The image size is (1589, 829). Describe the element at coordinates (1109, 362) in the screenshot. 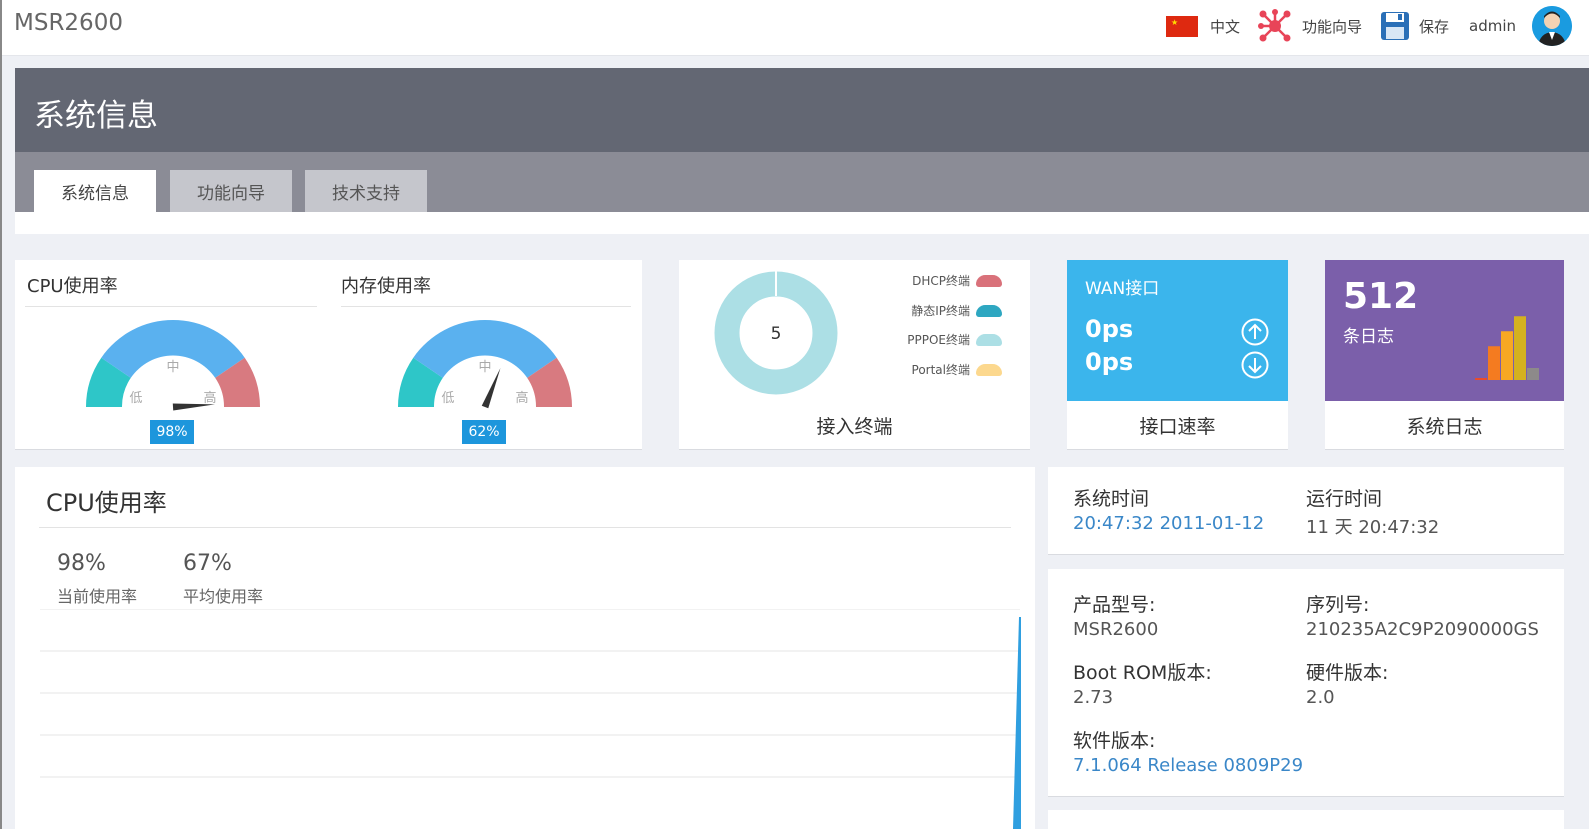

I see `wan-download-rate: 0ps` at that location.